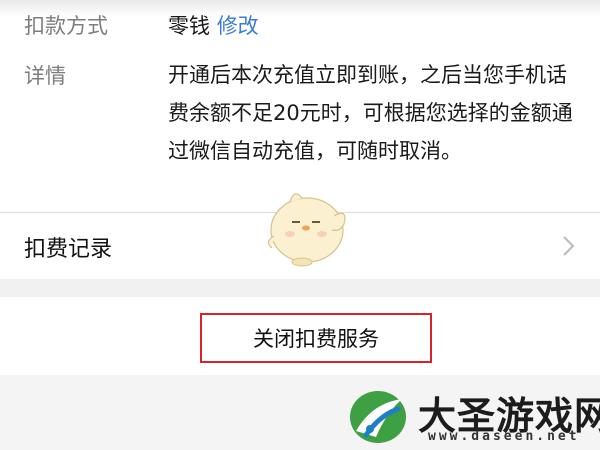 This screenshot has width=600, height=450. What do you see at coordinates (66, 26) in the screenshot?
I see `payment-method-label: 扣款方式` at bounding box center [66, 26].